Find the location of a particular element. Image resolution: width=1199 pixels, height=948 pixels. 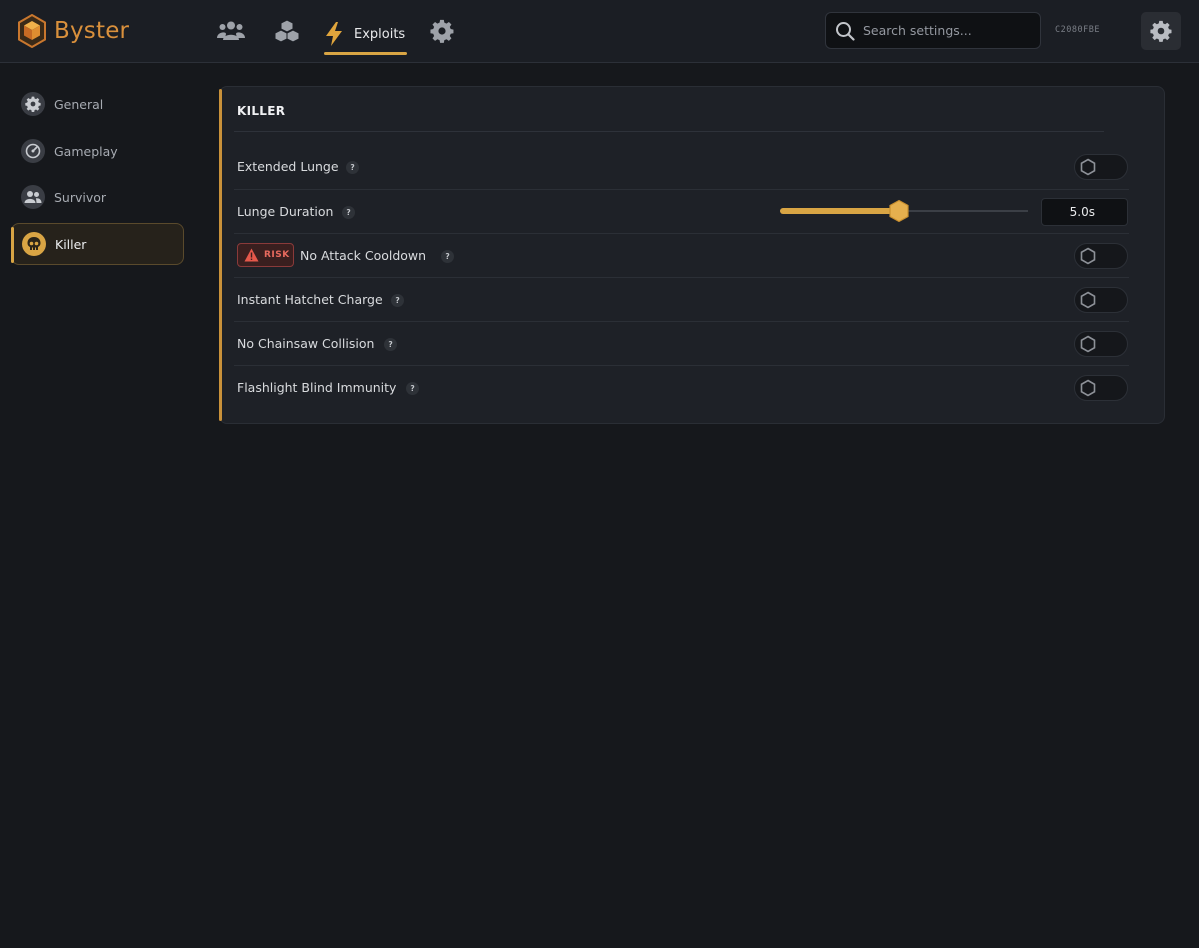

search-box is located at coordinates (933, 30).